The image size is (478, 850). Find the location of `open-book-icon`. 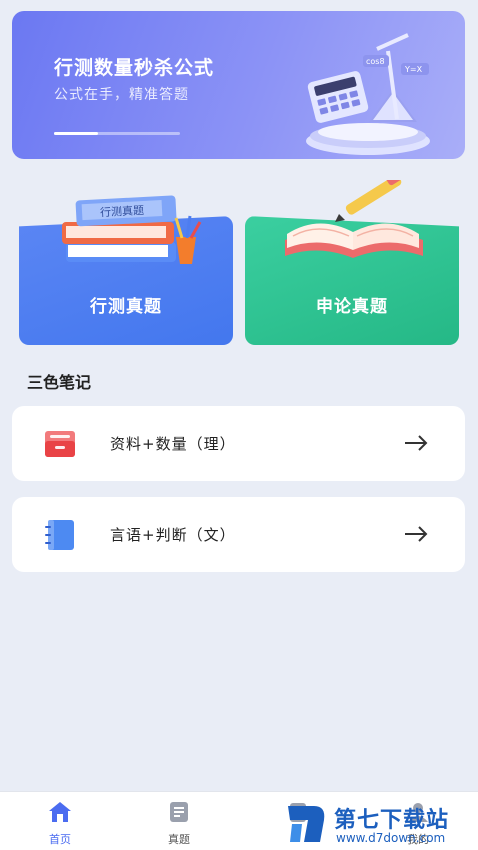

open-book-icon is located at coordinates (354, 219).